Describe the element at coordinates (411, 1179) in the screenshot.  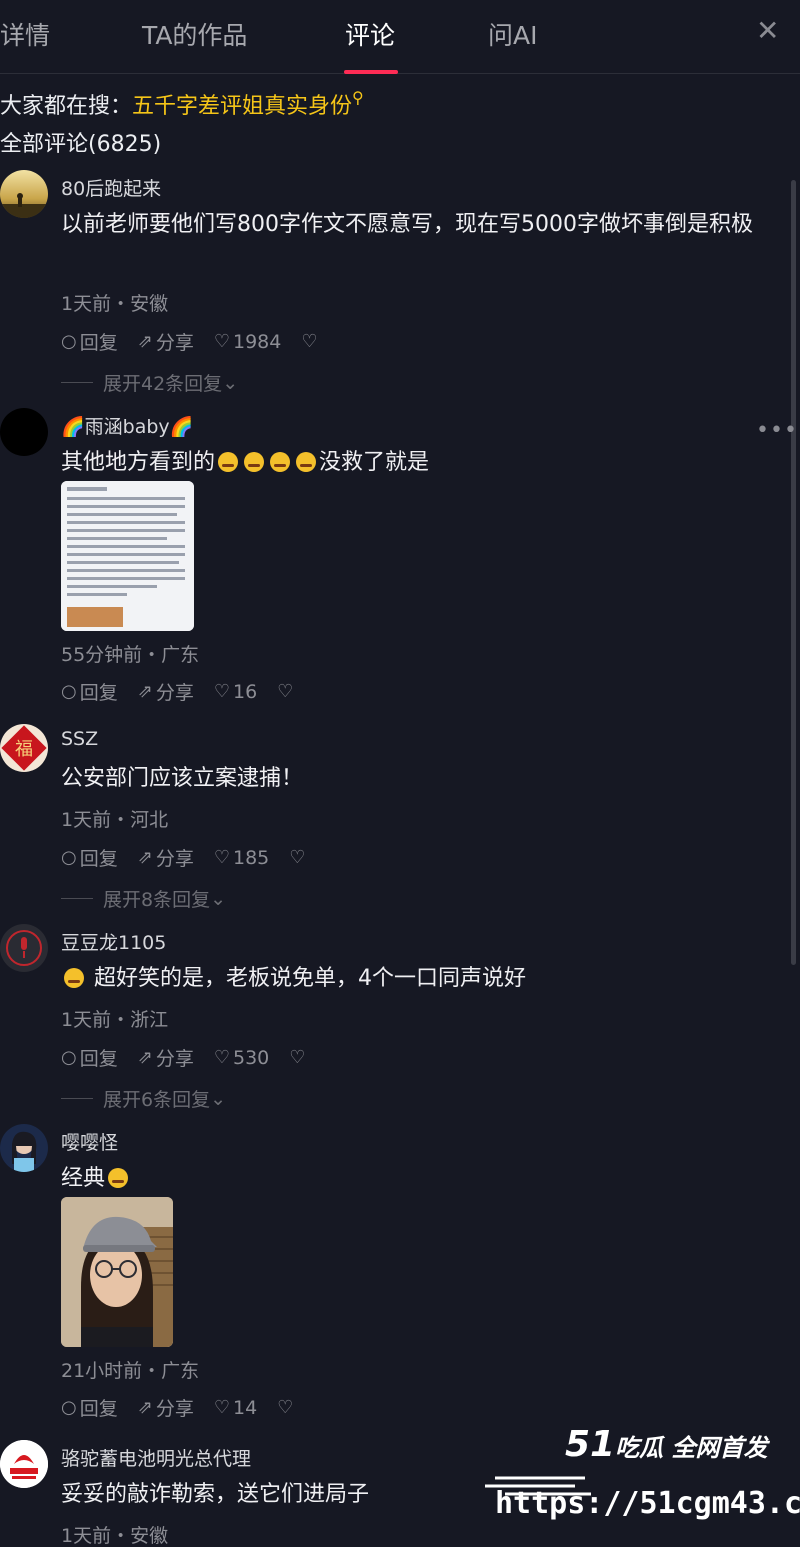
I see `comment-text: 经典` at that location.